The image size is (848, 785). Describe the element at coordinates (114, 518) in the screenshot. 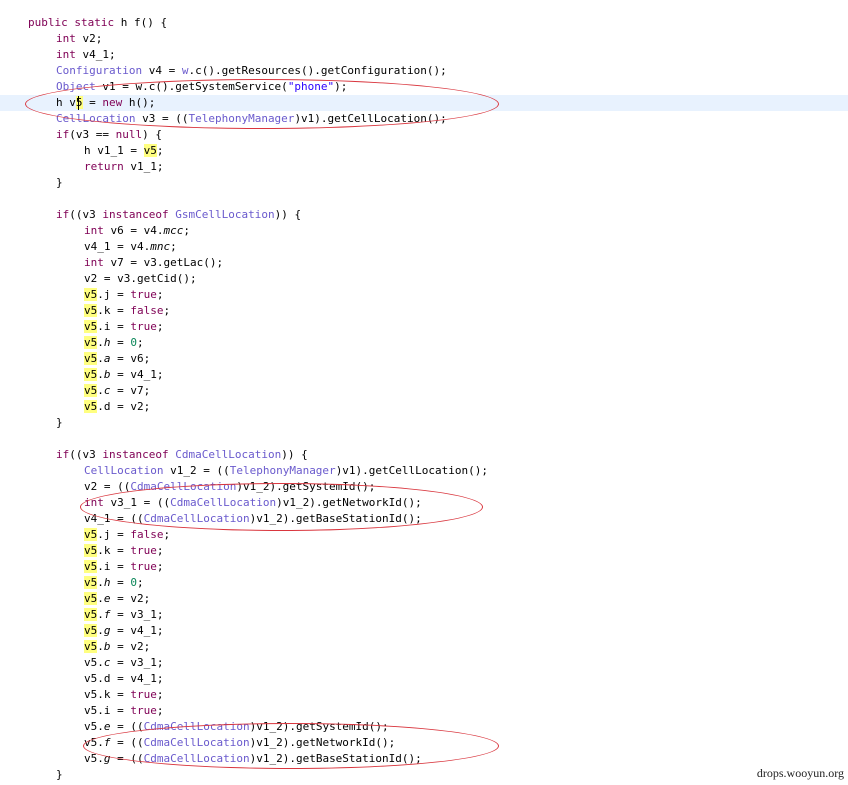

I see `code-token: v4_1 = ((` at that location.